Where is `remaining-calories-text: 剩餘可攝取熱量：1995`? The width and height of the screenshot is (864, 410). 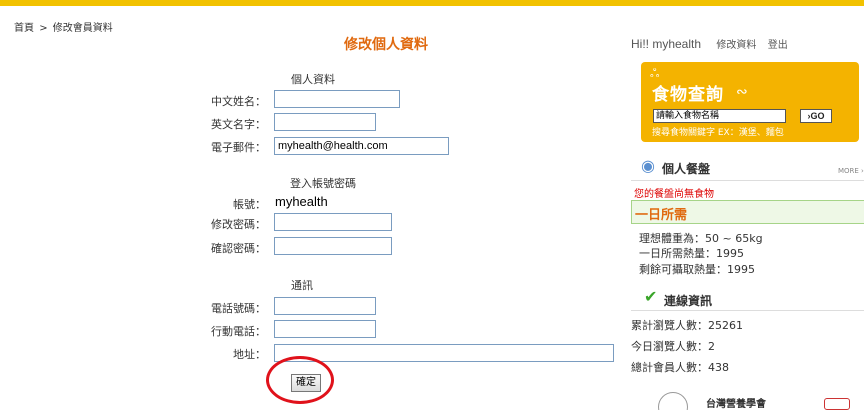
remaining-calories-text: 剩餘可攝取熱量：1995 is located at coordinates (697, 269).